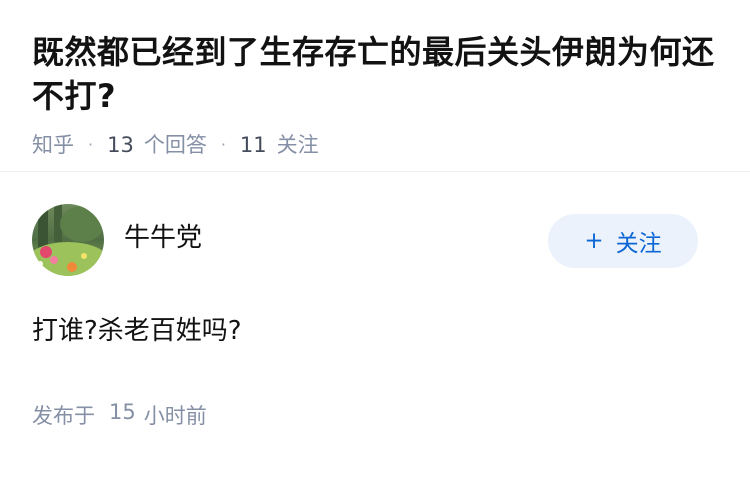 The image size is (750, 484). What do you see at coordinates (53, 145) in the screenshot?
I see `source-label: 知乎` at bounding box center [53, 145].